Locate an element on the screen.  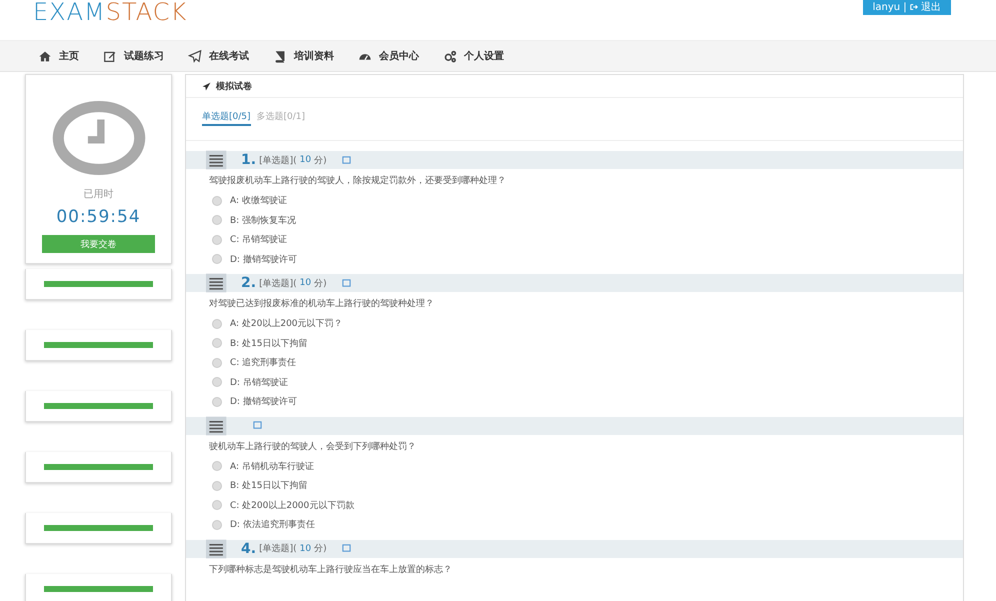
nav-item: 在线考试 is located at coordinates (218, 56).